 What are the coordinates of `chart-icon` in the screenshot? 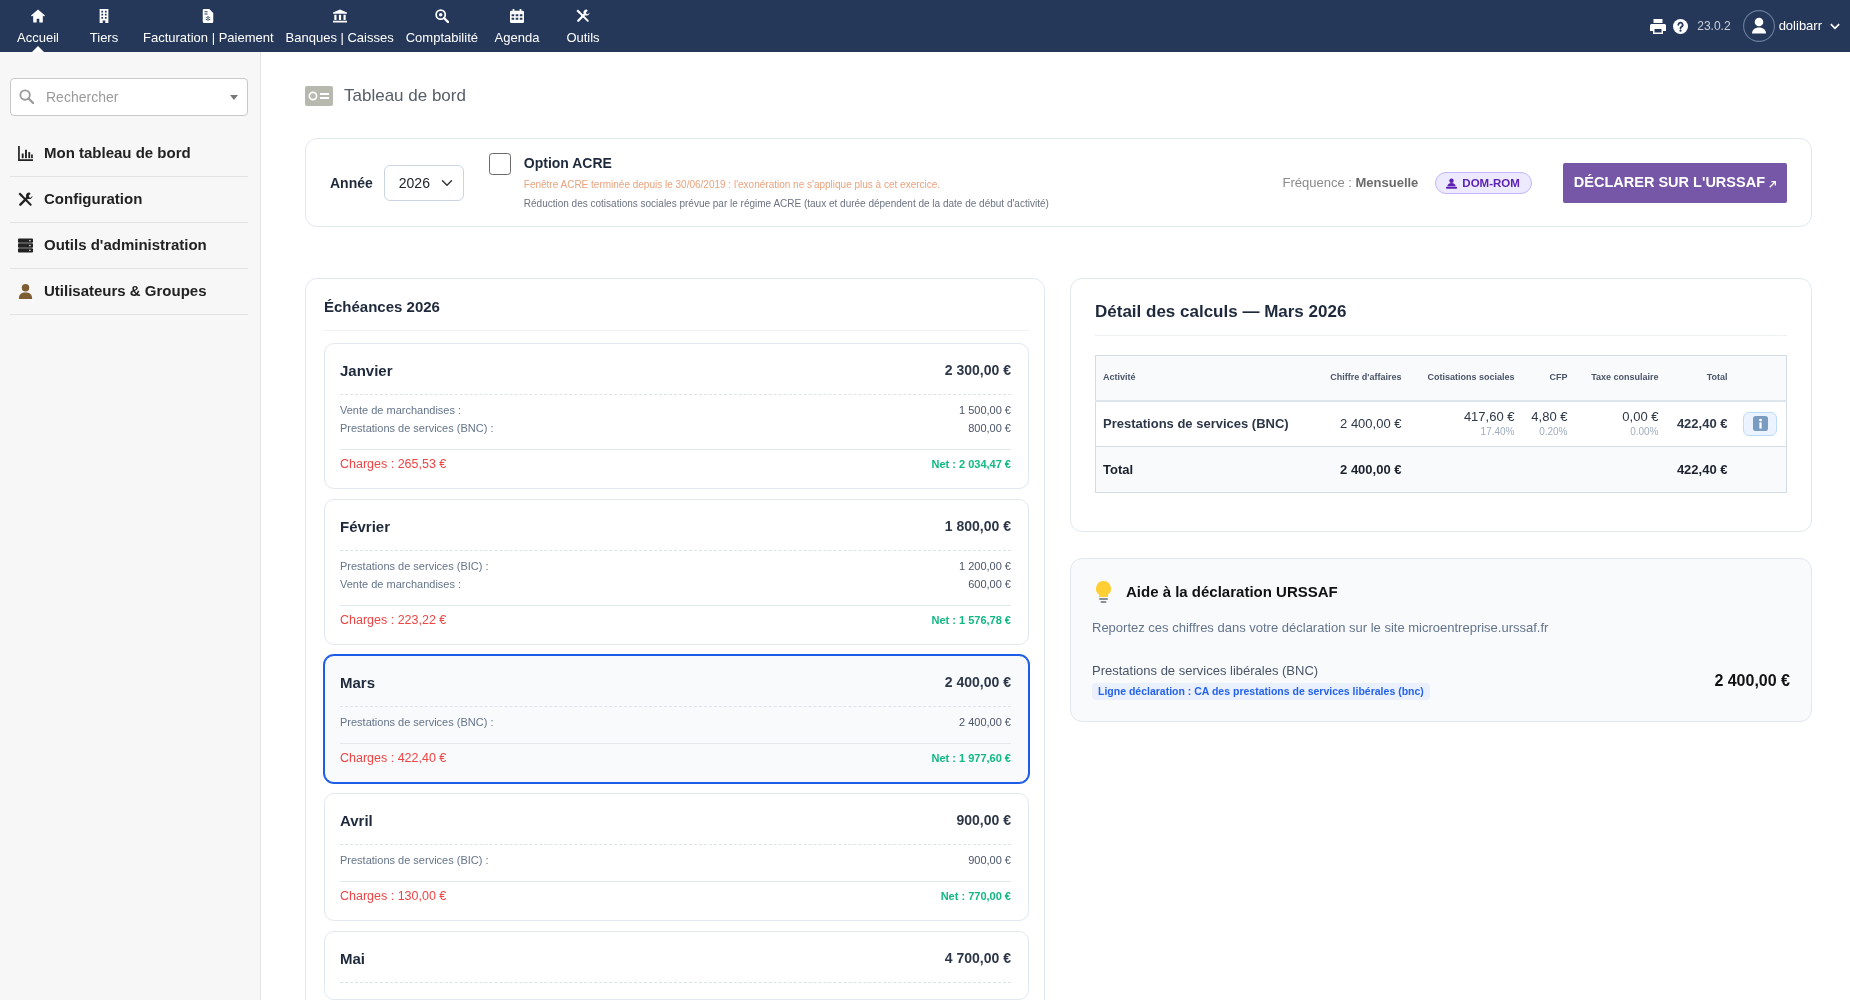 It's located at (25, 153).